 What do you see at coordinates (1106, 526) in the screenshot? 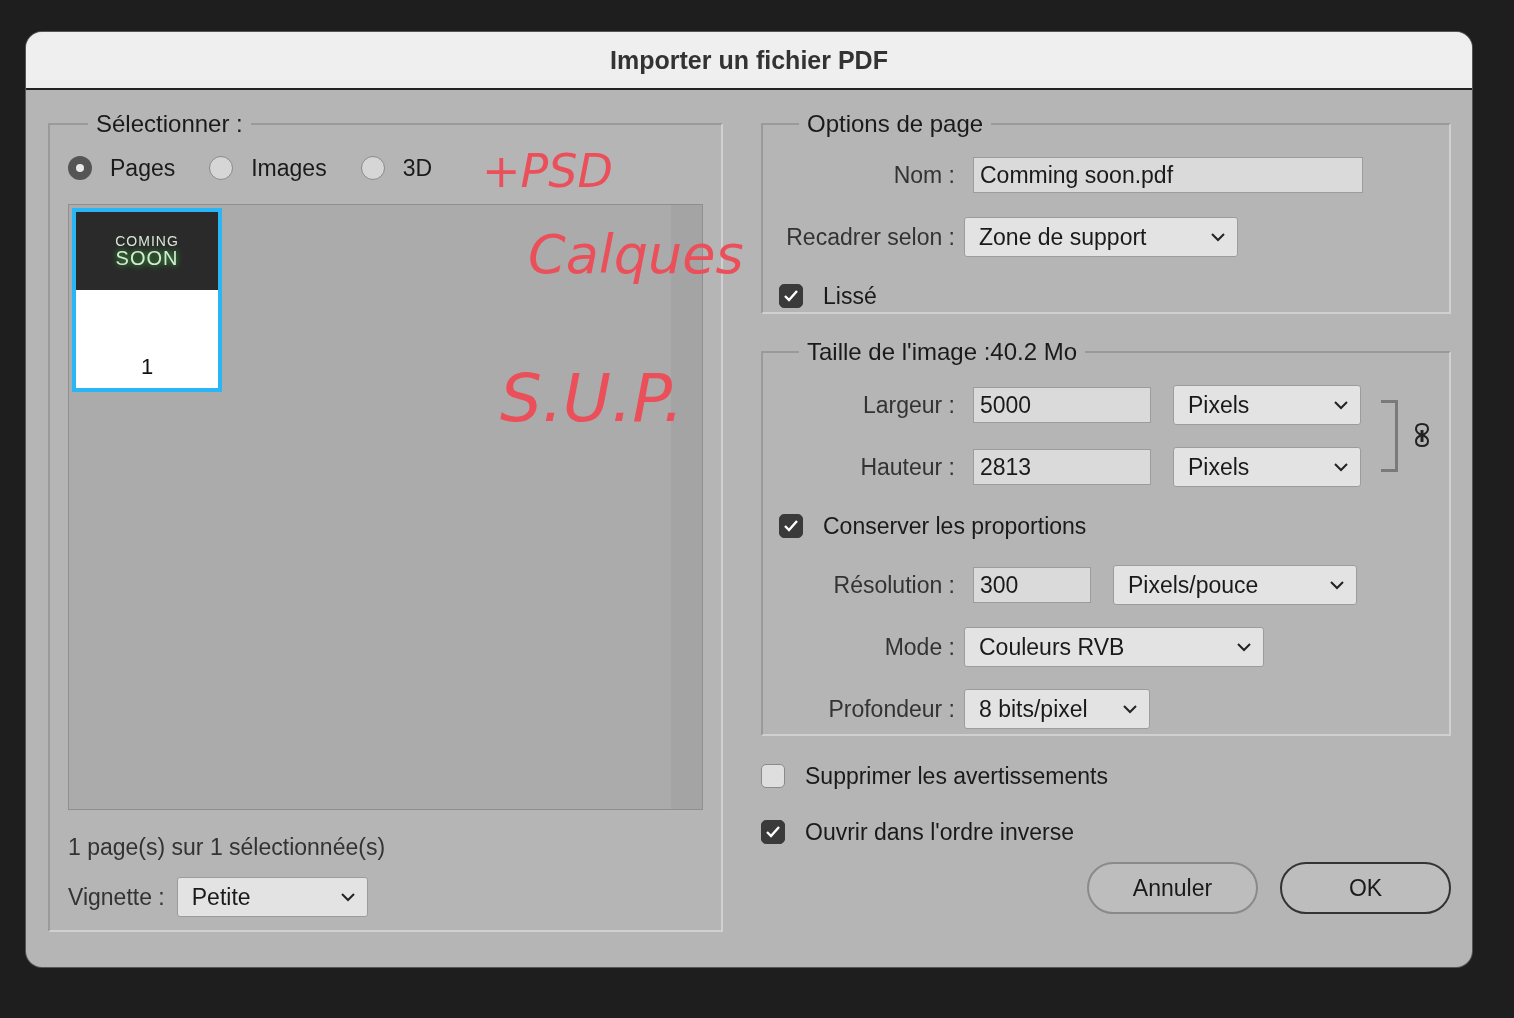
I see `checkbox-option: Conserver les proportions` at bounding box center [1106, 526].